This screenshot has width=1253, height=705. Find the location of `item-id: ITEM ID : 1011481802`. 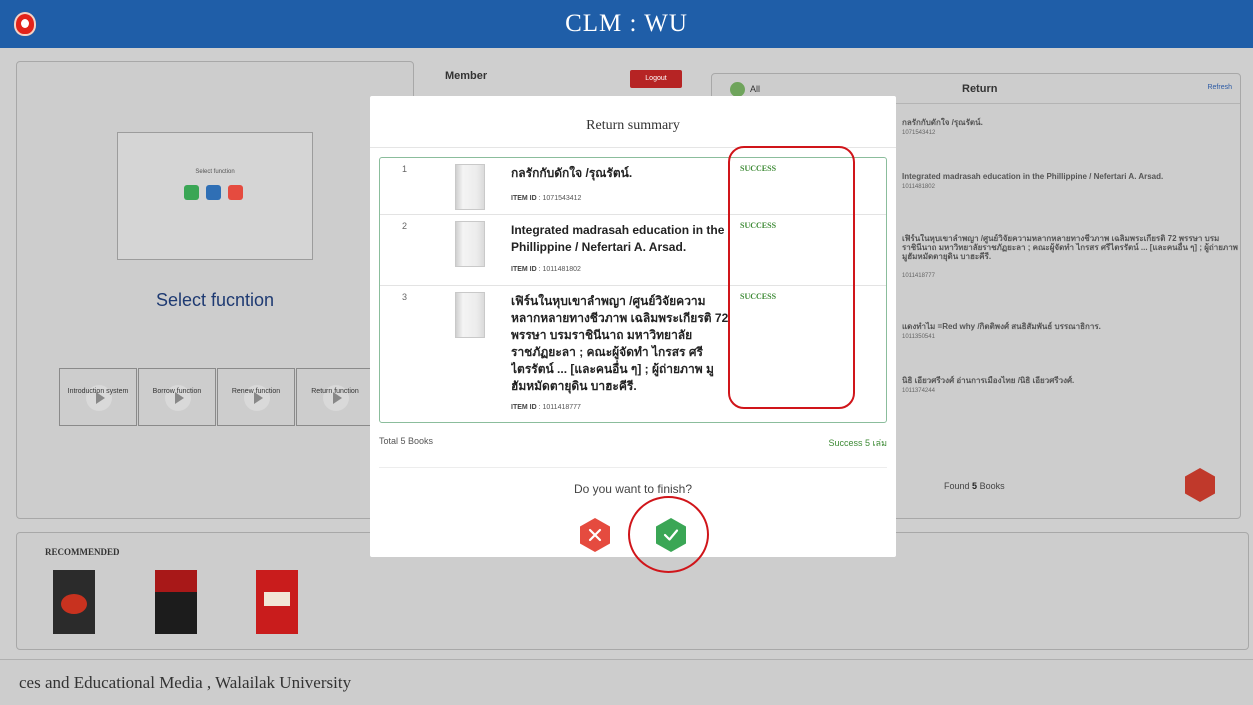

item-id: ITEM ID : 1011481802 is located at coordinates (546, 269).